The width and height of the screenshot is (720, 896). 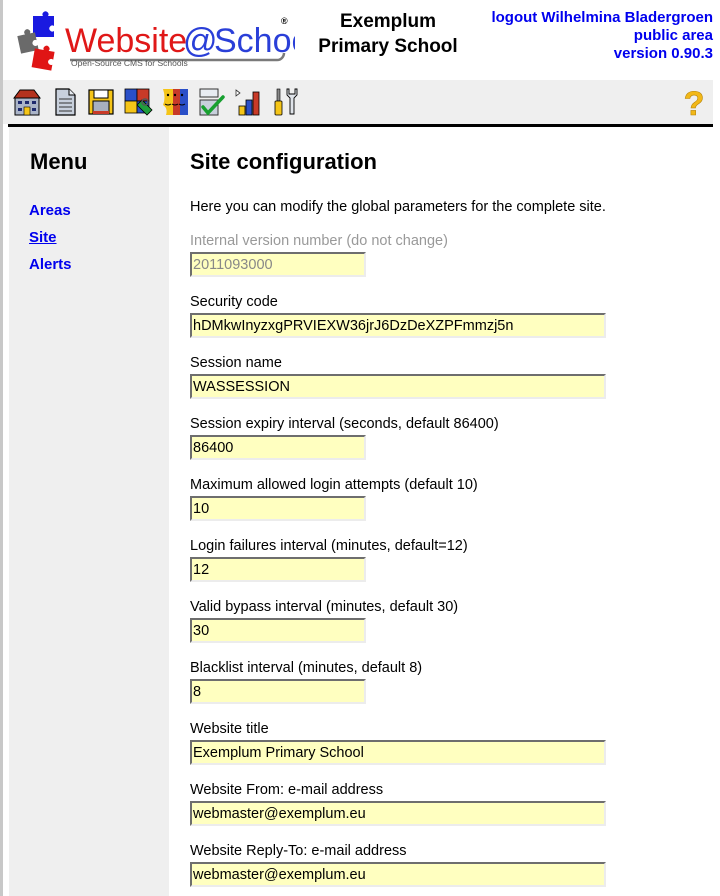 I want to click on help-question-icon: ?, so click(x=694, y=102).